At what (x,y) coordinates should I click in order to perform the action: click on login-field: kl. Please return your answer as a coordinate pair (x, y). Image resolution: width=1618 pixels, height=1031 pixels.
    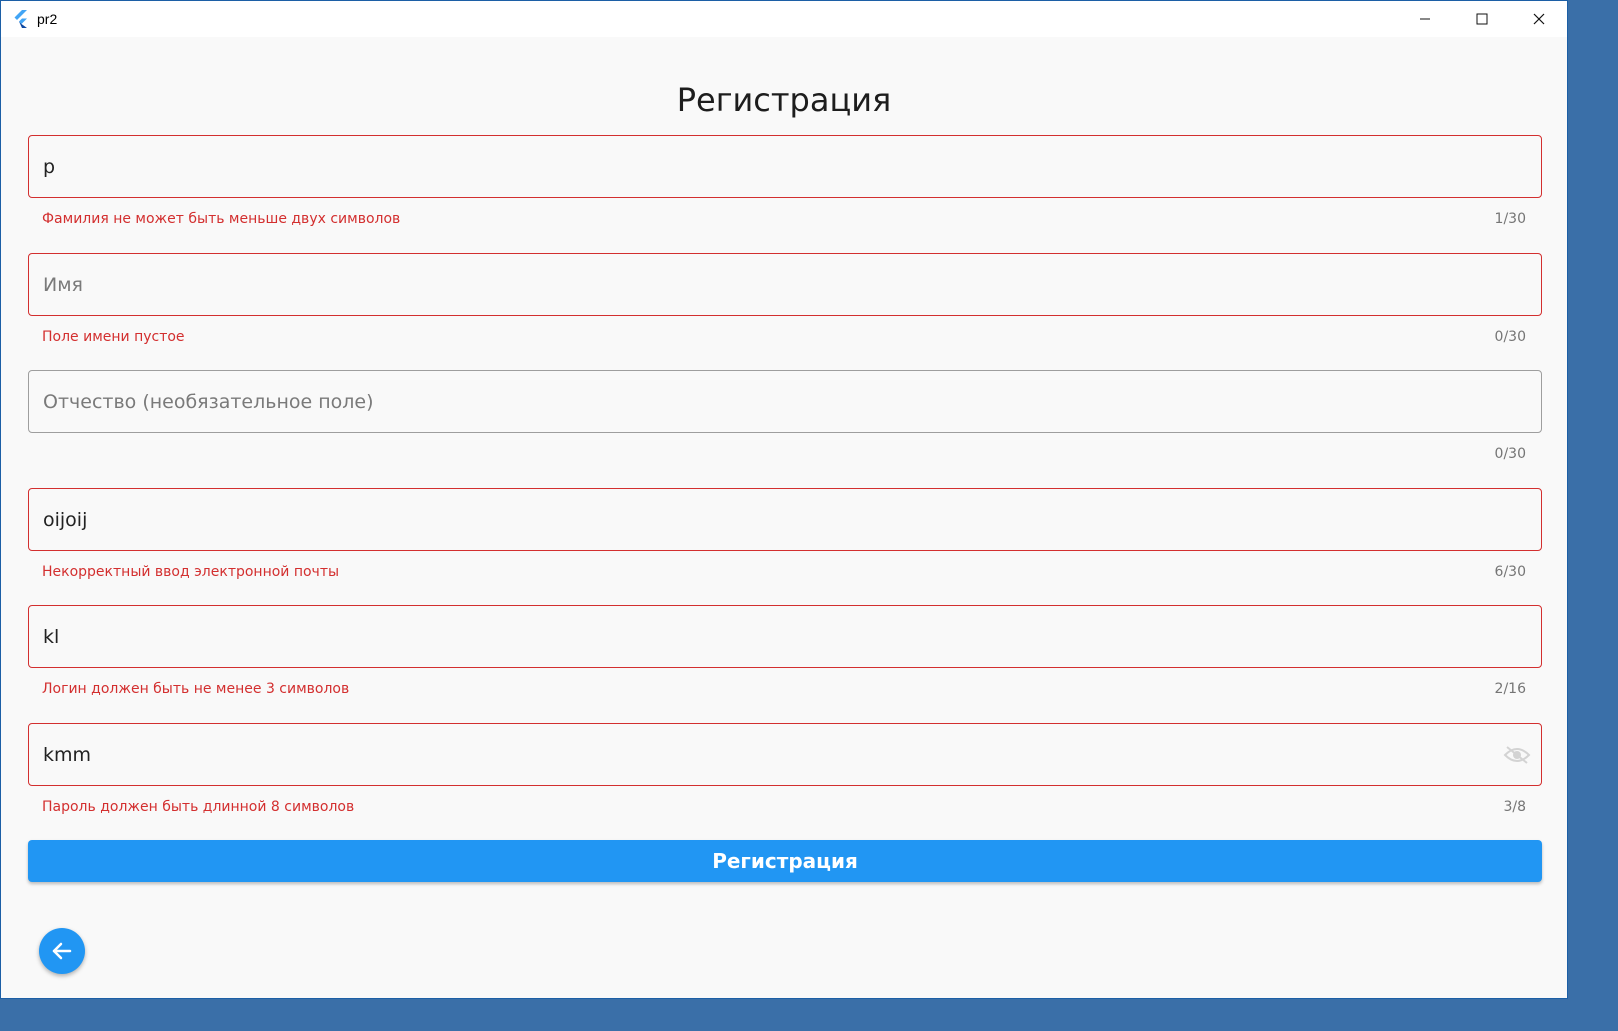
    Looking at the image, I should click on (785, 636).